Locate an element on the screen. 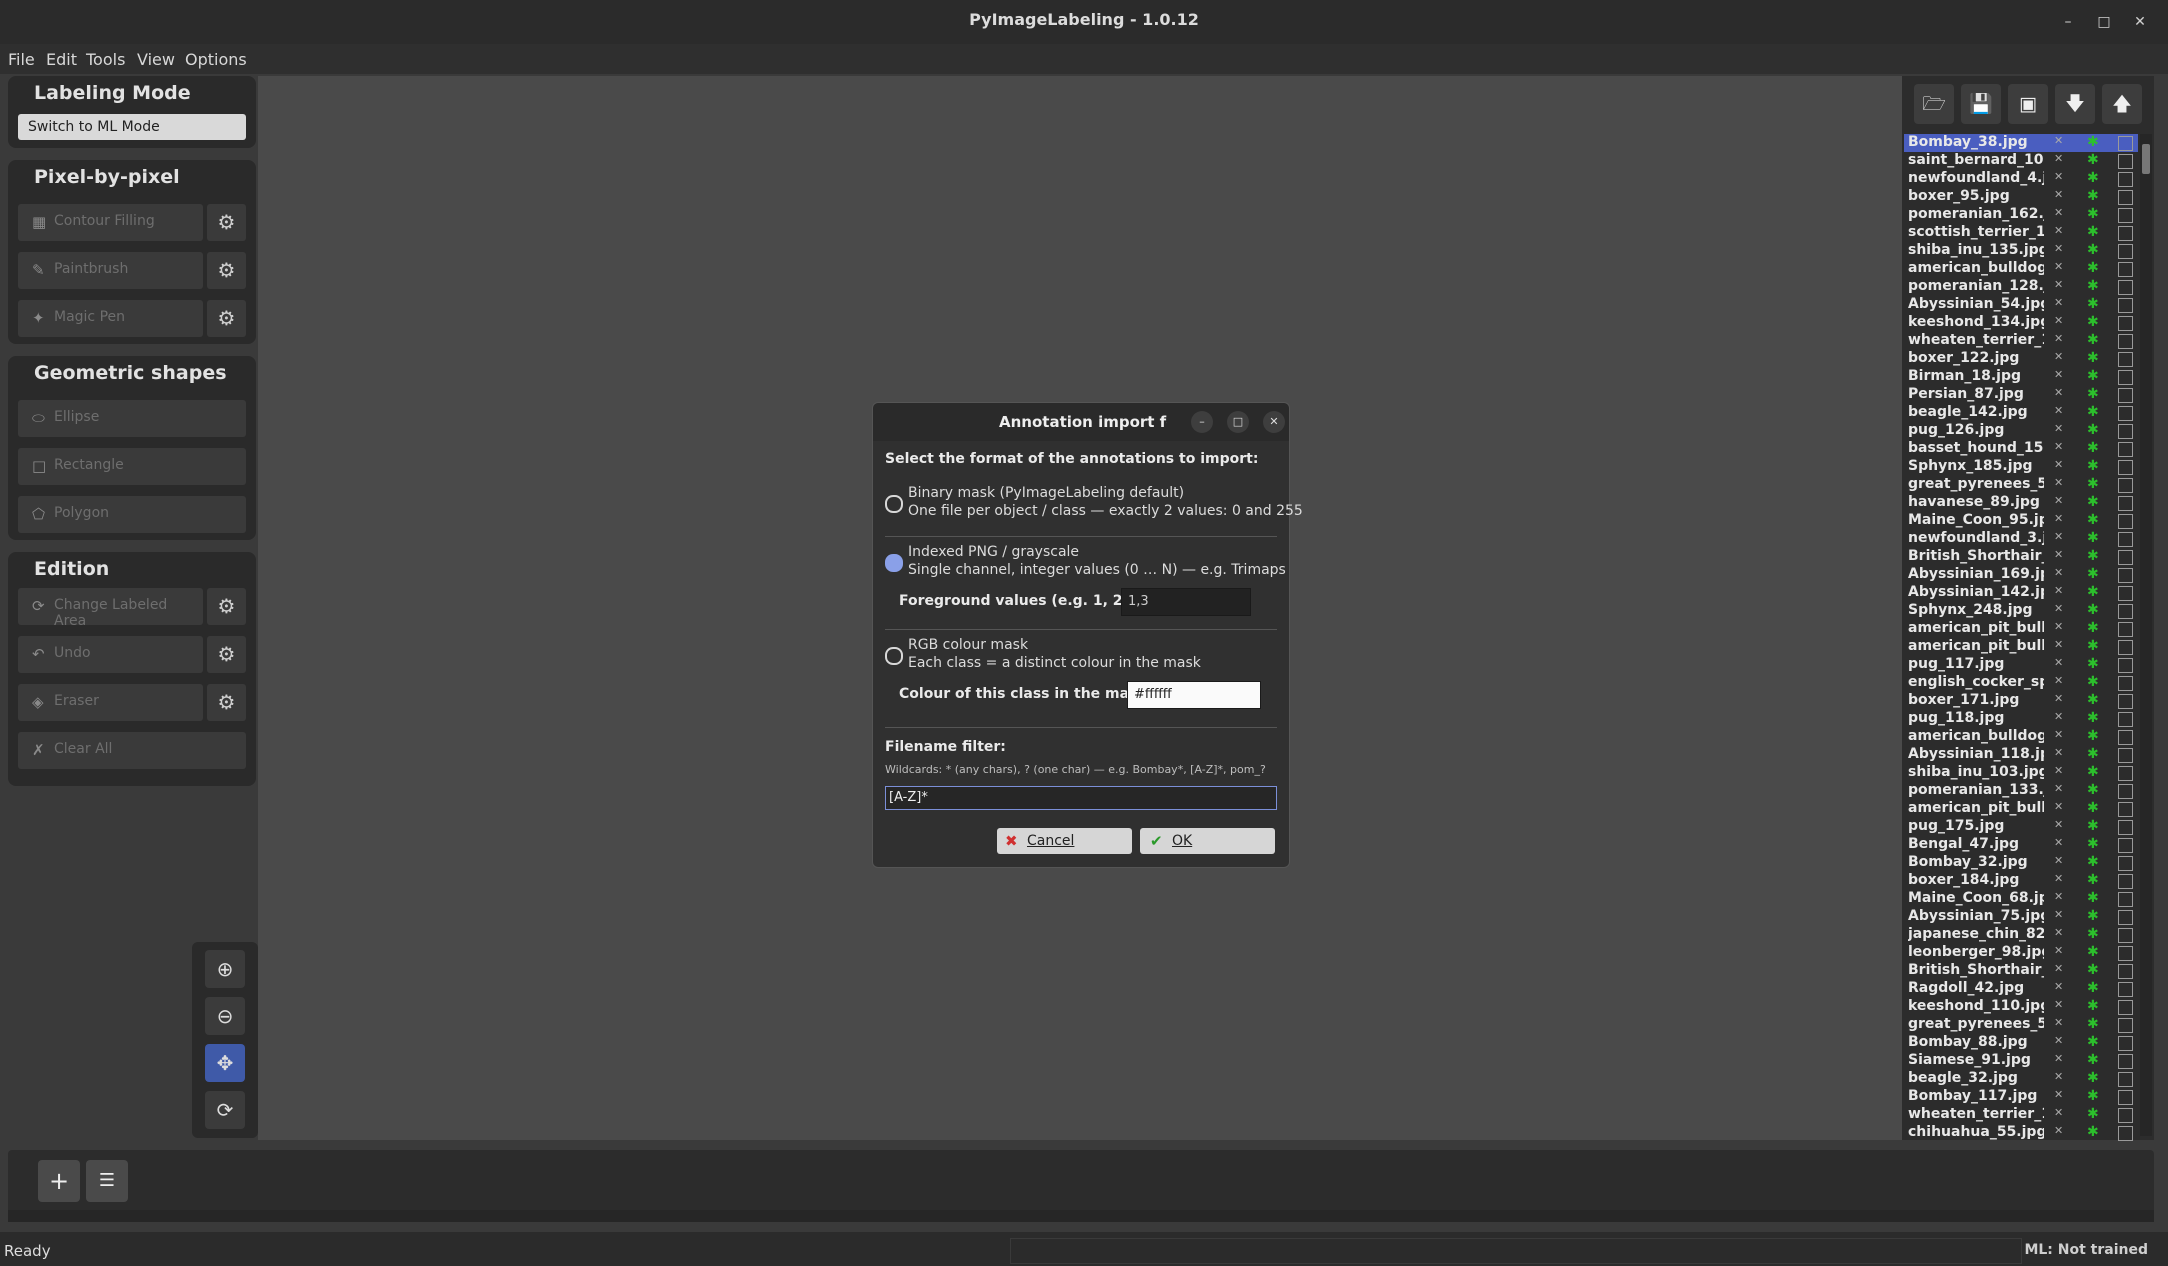 Image resolution: width=2168 pixels, height=1266 pixels. file-list-item: Bombay_32.jpg ✕ ✱ is located at coordinates (2021, 863).